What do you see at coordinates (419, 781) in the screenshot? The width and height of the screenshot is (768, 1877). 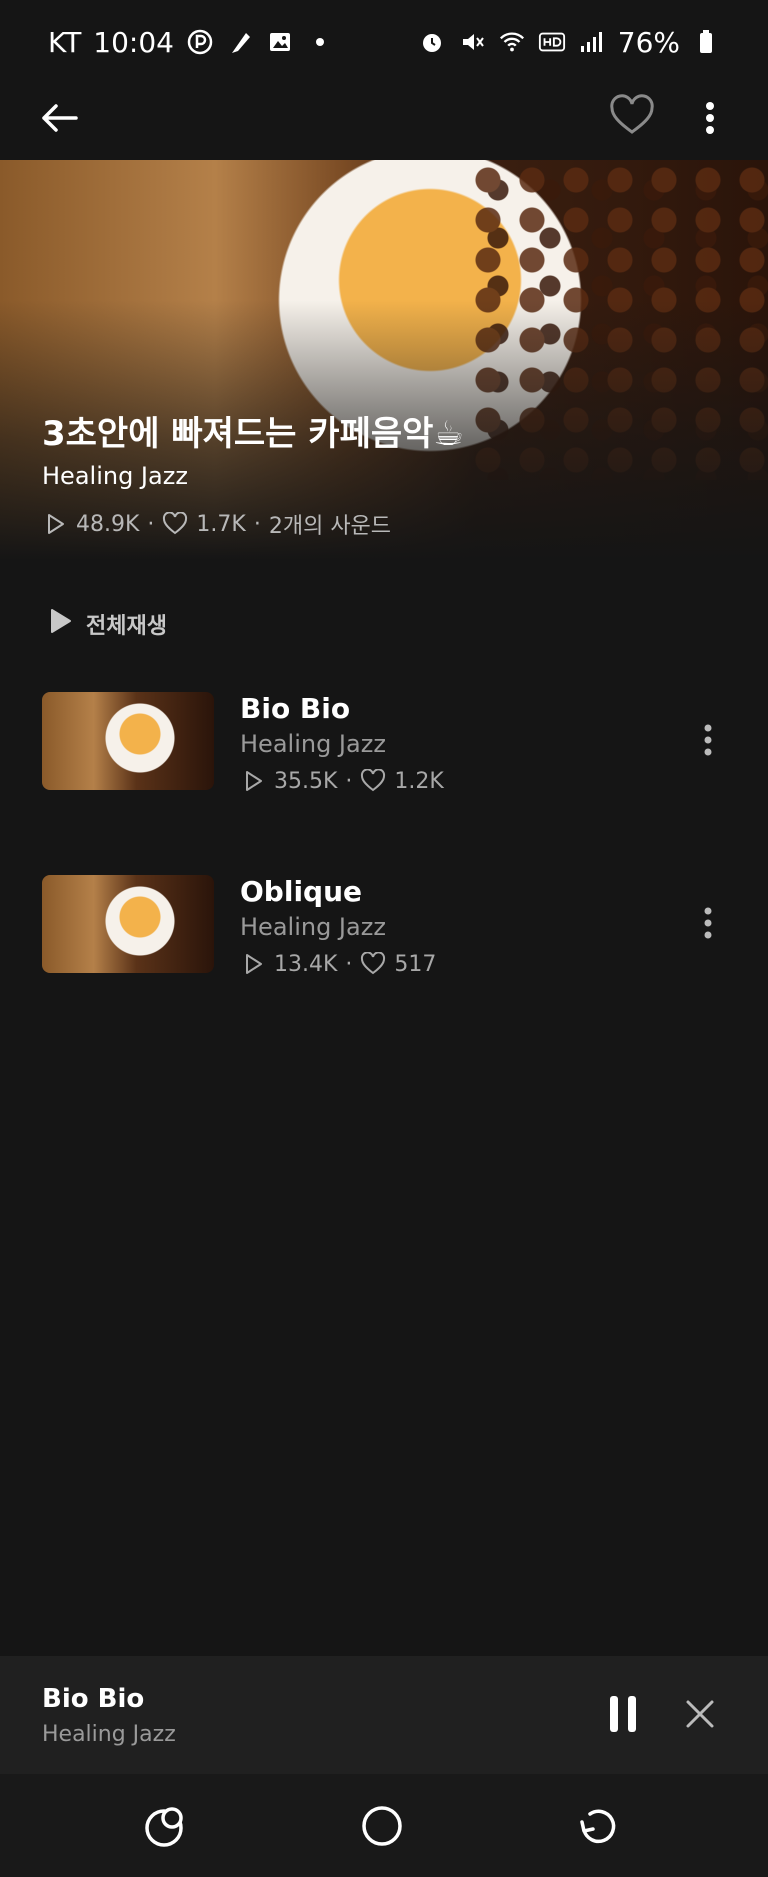 I see `track-likes: 1.2K` at bounding box center [419, 781].